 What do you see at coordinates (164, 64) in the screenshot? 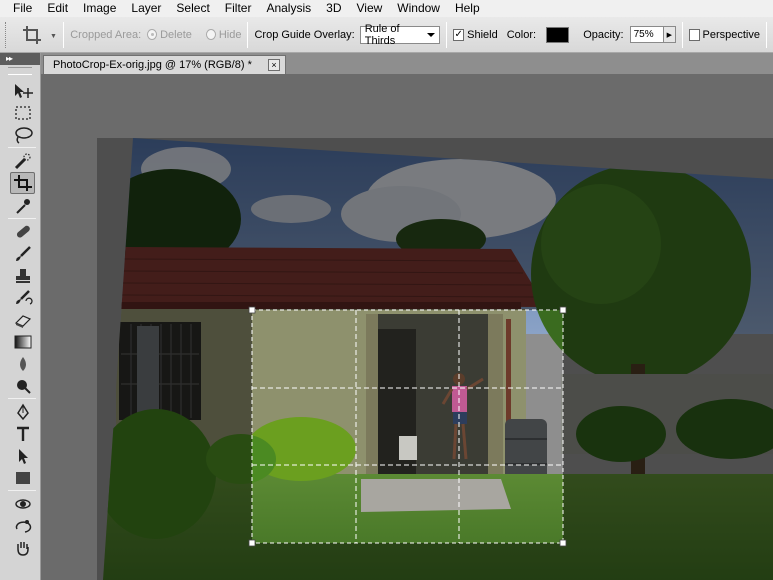
I see `document-tab: PhotoCrop-Ex-orig.jpg @ 17% (RGB/8) * ×` at bounding box center [164, 64].